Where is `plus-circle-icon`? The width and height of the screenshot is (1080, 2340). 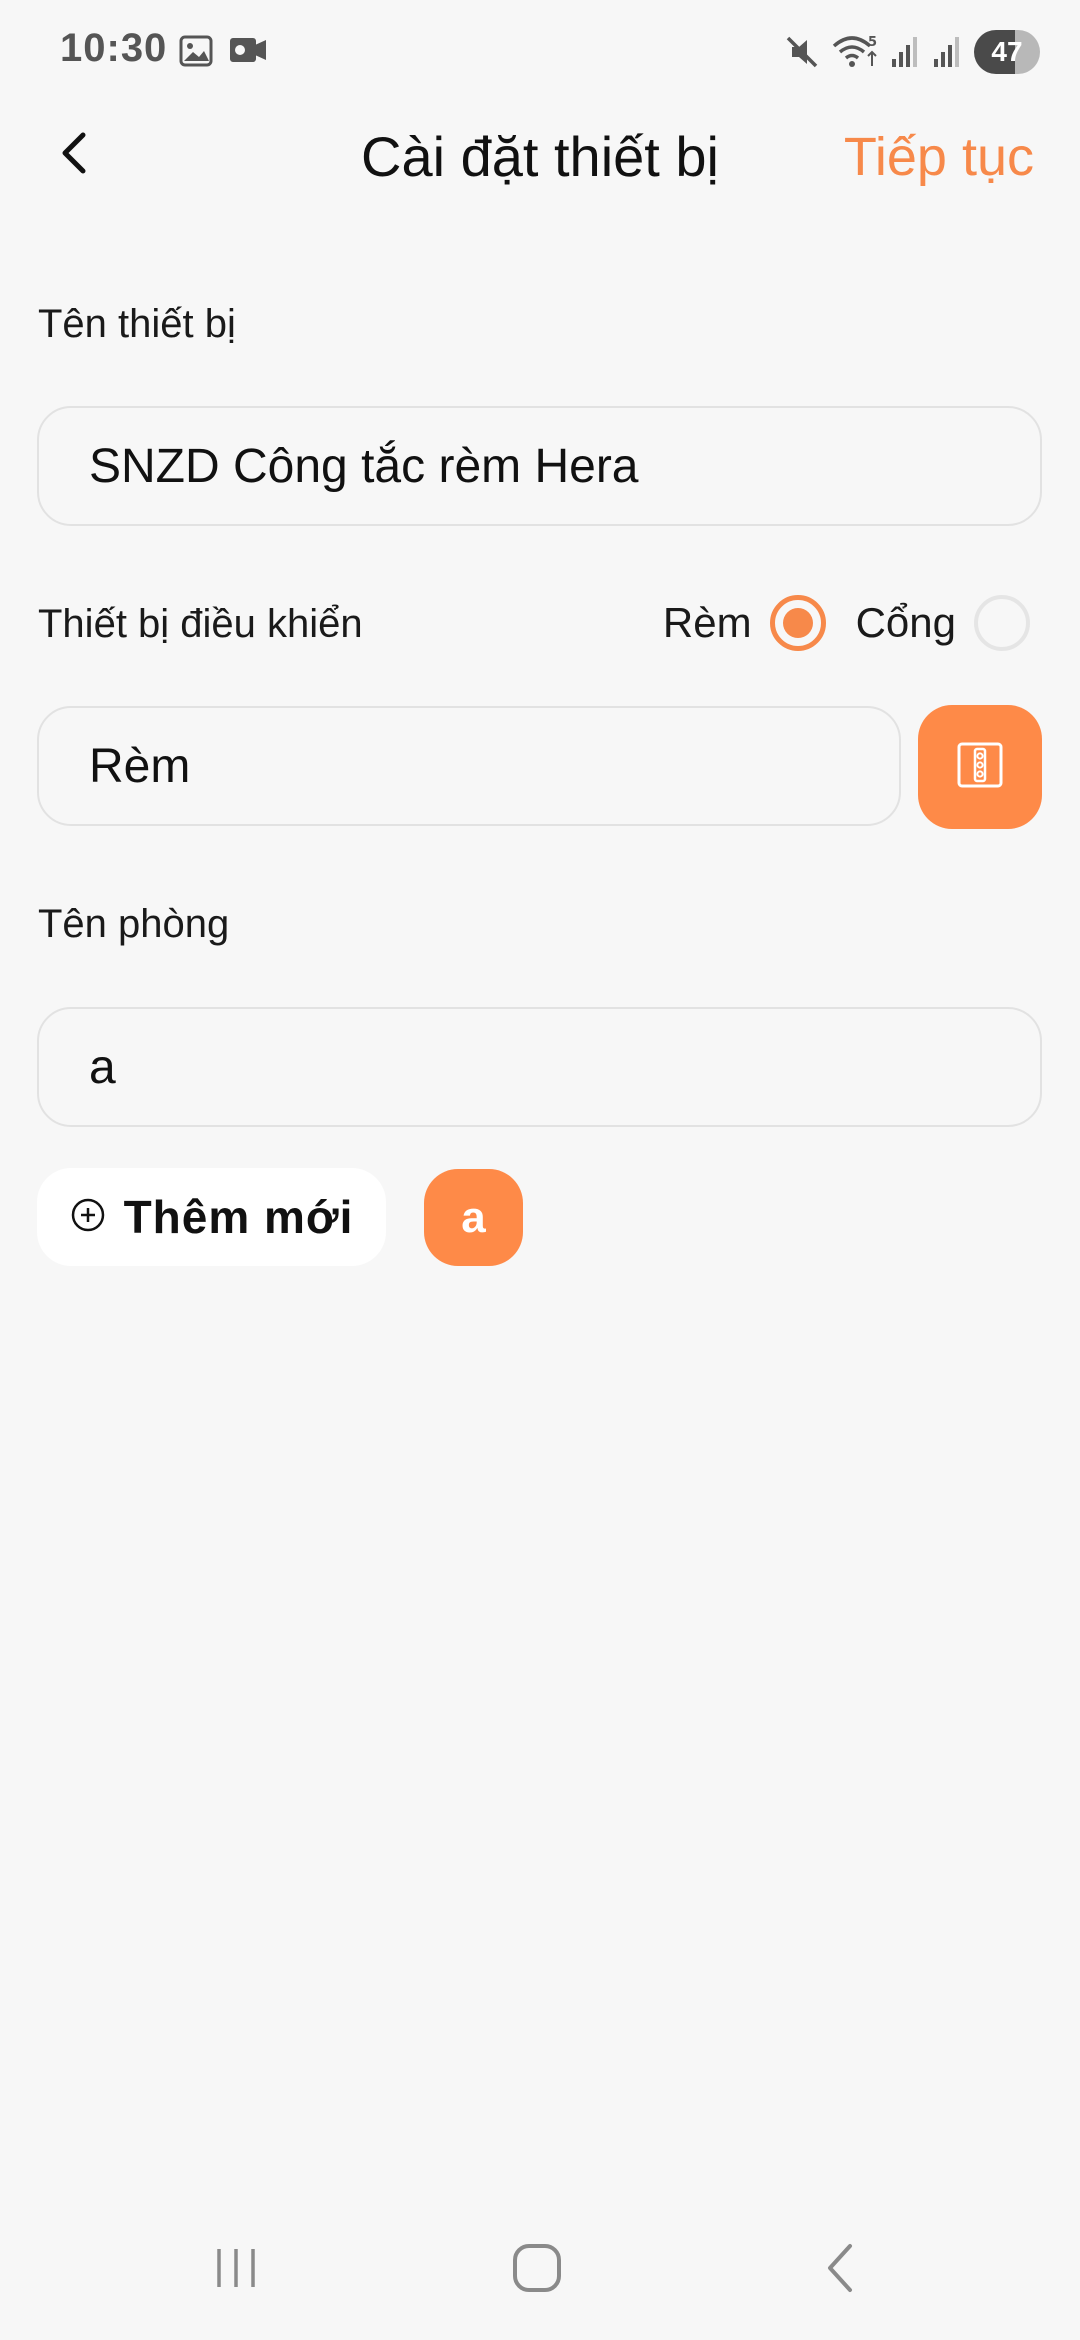 plus-circle-icon is located at coordinates (88, 1217).